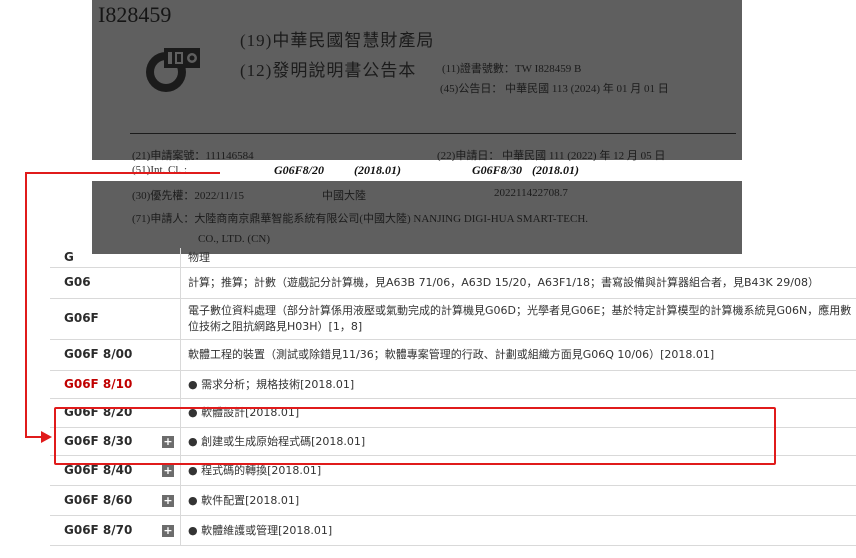 This screenshot has height=558, width=856. What do you see at coordinates (46, 437) in the screenshot?
I see `annotation-arrow-icon` at bounding box center [46, 437].